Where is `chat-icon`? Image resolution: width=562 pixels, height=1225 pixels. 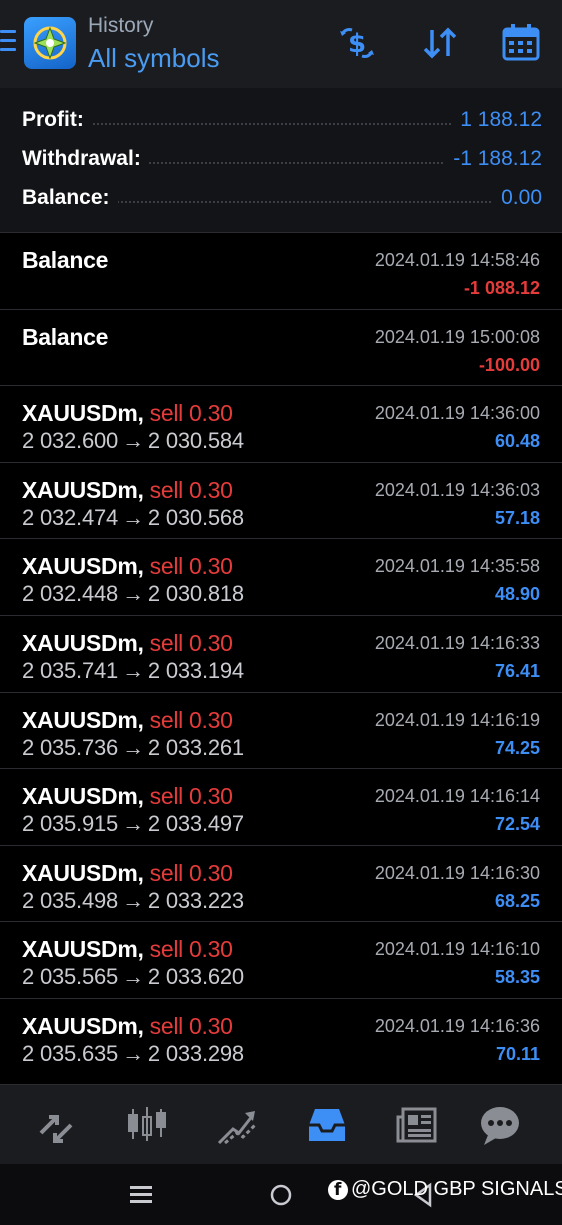
chat-icon is located at coordinates (500, 1125).